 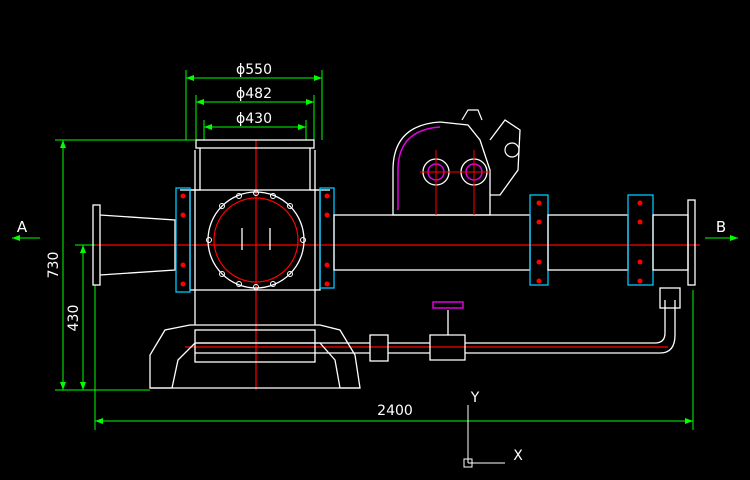 What do you see at coordinates (721, 227) in the screenshot?
I see `section-label-b: B` at bounding box center [721, 227].